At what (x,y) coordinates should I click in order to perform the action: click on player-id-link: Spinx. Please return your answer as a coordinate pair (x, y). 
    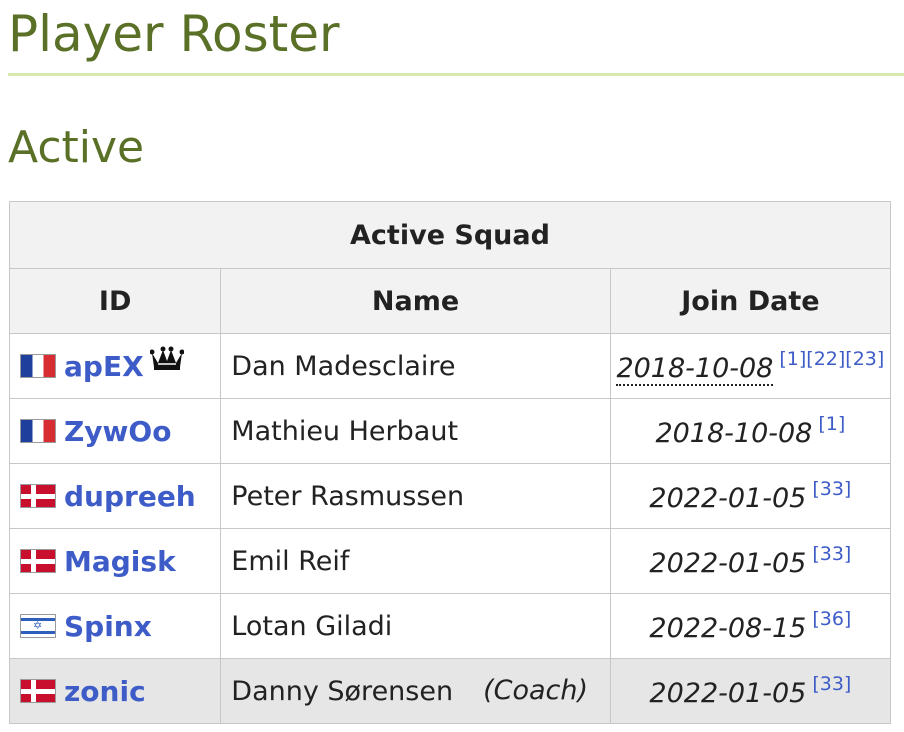
    Looking at the image, I should click on (108, 626).